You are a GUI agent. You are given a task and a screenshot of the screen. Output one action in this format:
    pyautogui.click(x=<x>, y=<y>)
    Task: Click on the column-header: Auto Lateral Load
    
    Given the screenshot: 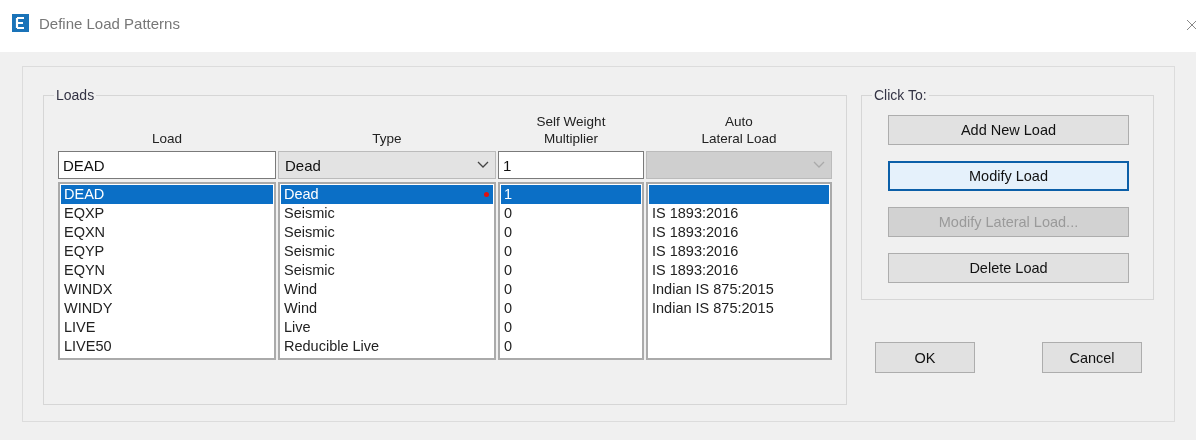 What is the action you would take?
    pyautogui.click(x=739, y=130)
    